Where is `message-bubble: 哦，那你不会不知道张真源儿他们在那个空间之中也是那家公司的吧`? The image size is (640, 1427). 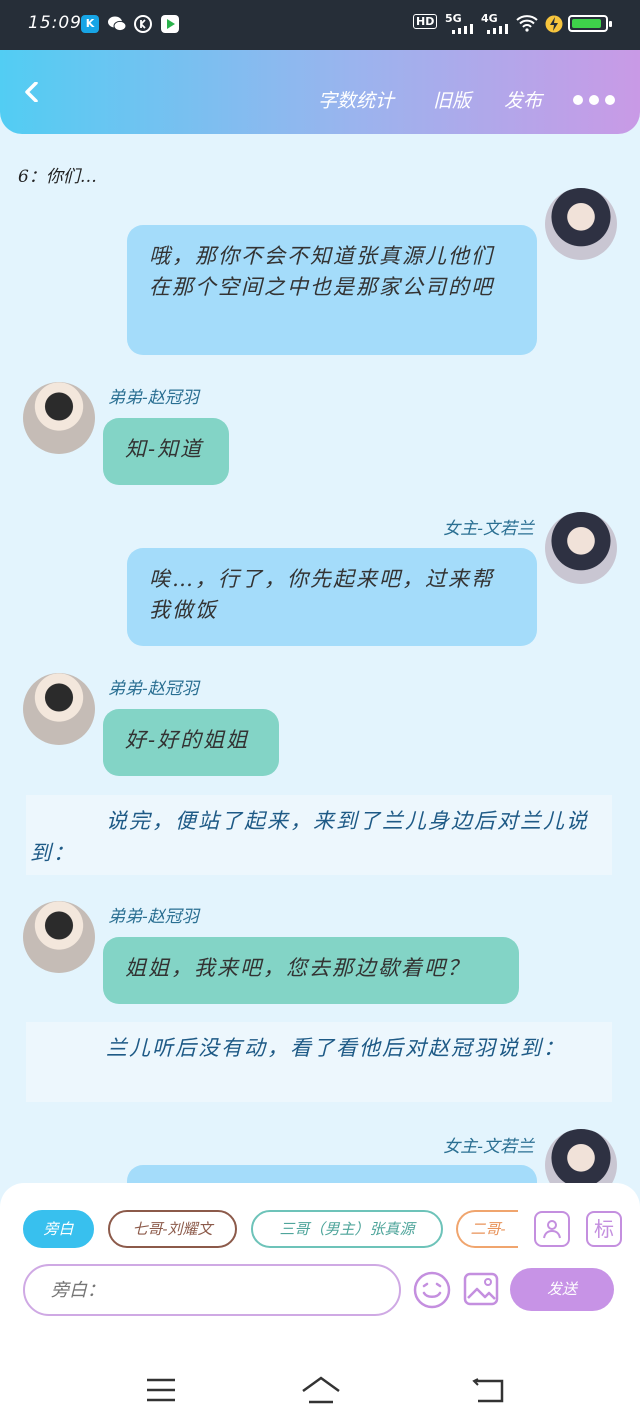 message-bubble: 哦，那你不会不知道张真源儿他们在那个空间之中也是那家公司的吧 is located at coordinates (332, 290).